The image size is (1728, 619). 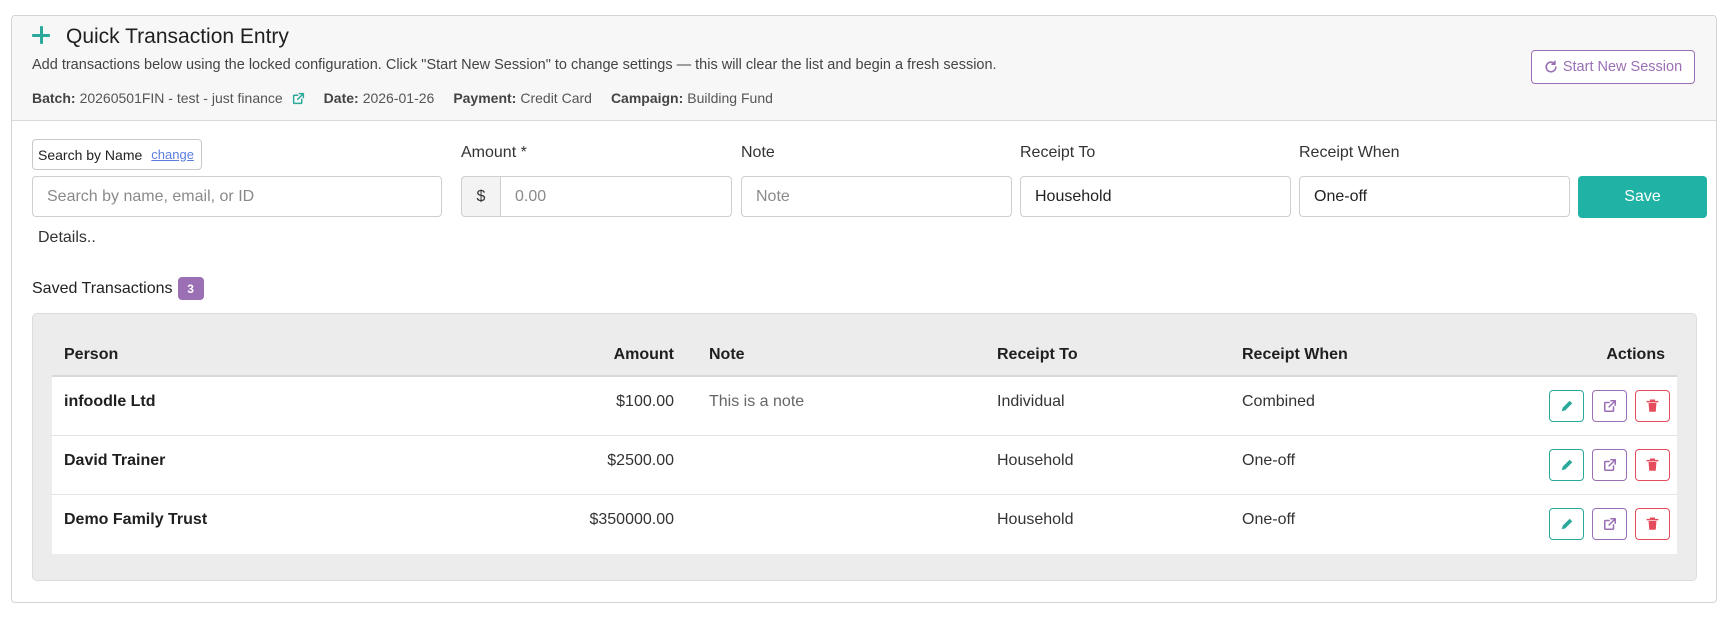 I want to click on search-mode-label: Search by Name, so click(x=90, y=154).